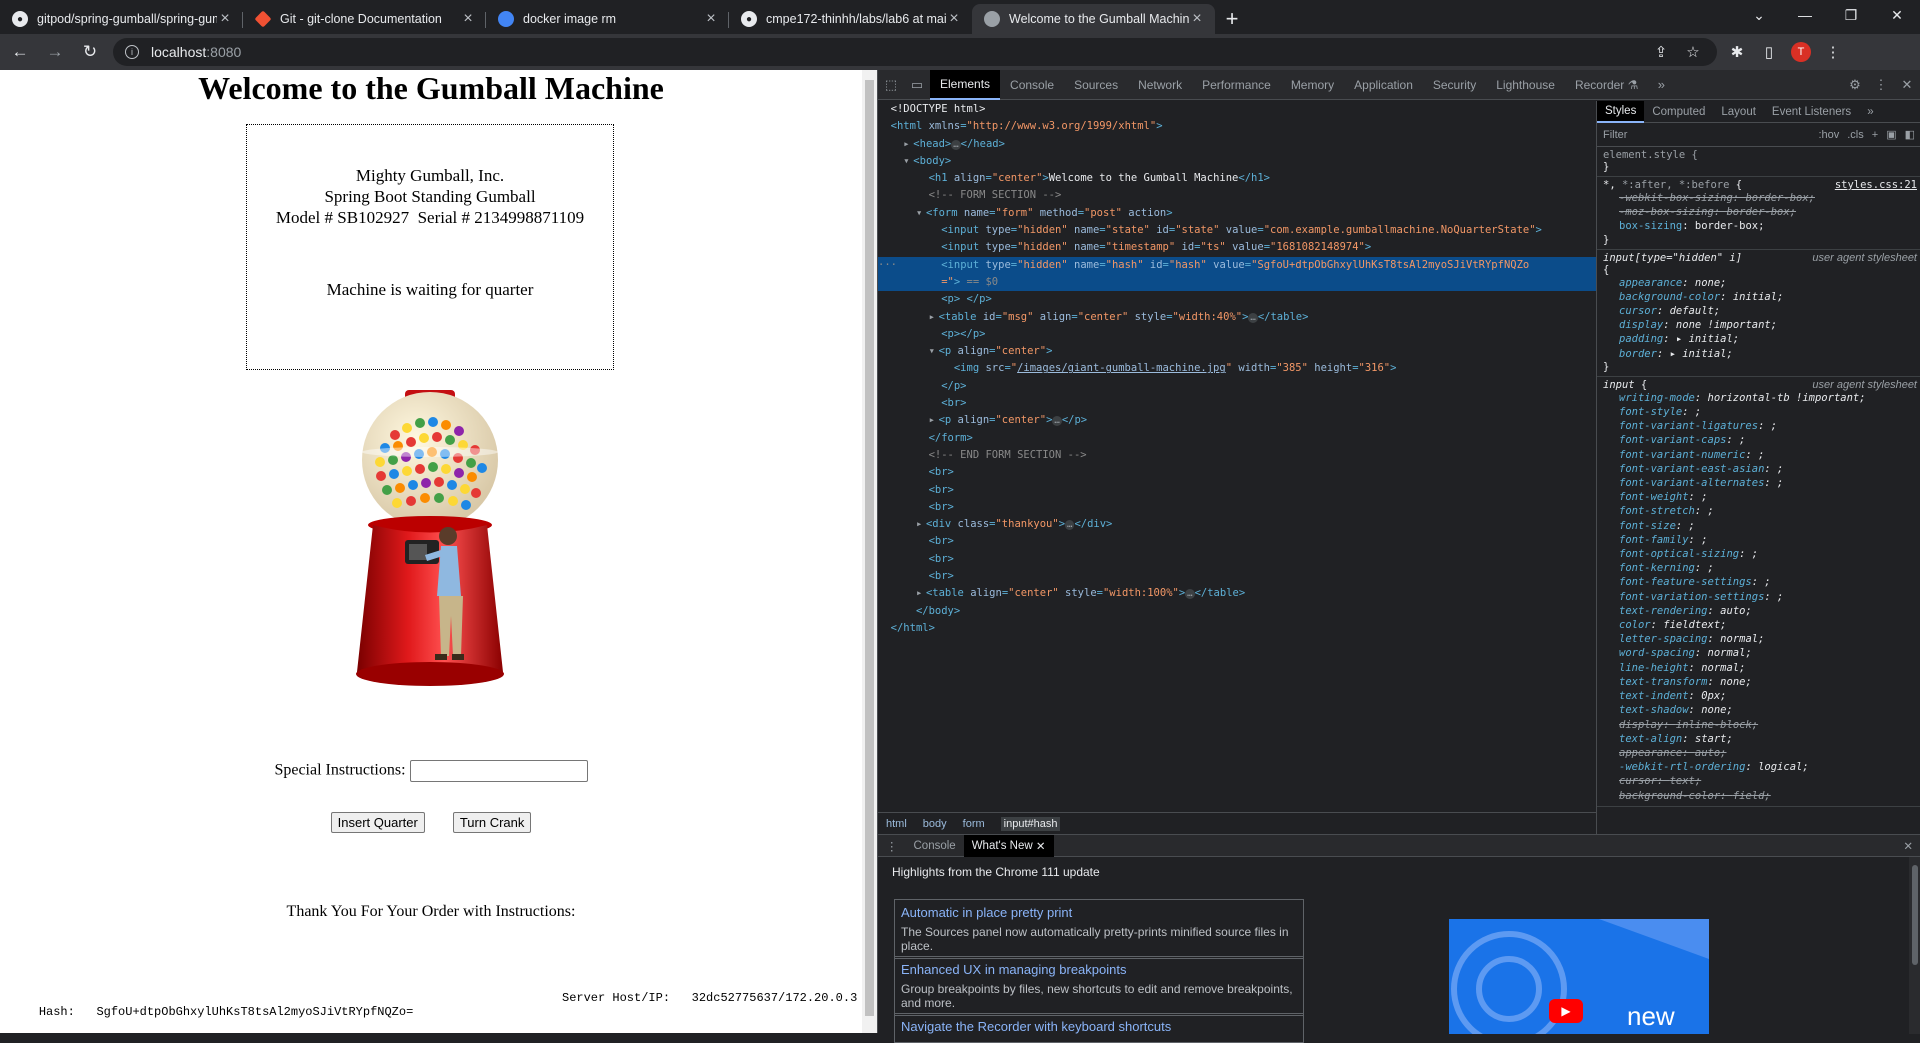 The image size is (1920, 1043). I want to click on tab-computed: Computed, so click(1678, 112).